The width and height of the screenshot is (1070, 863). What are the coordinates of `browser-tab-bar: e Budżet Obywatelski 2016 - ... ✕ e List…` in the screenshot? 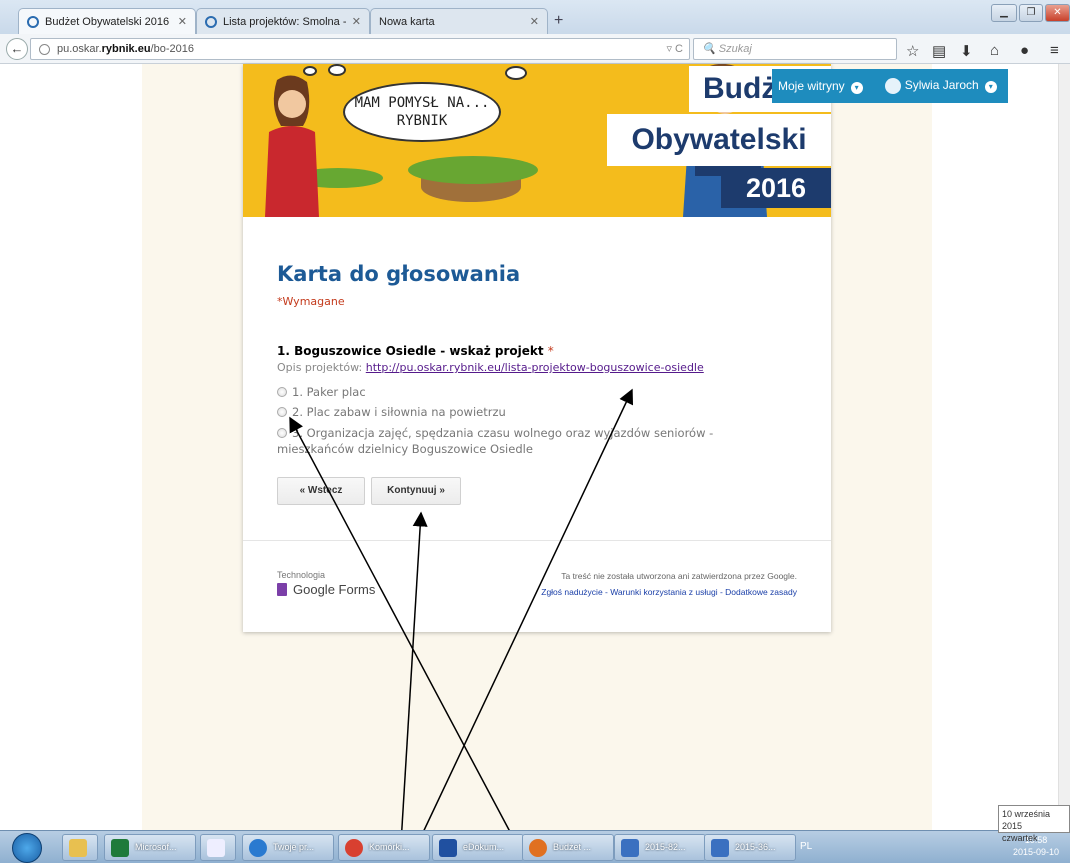 It's located at (535, 17).